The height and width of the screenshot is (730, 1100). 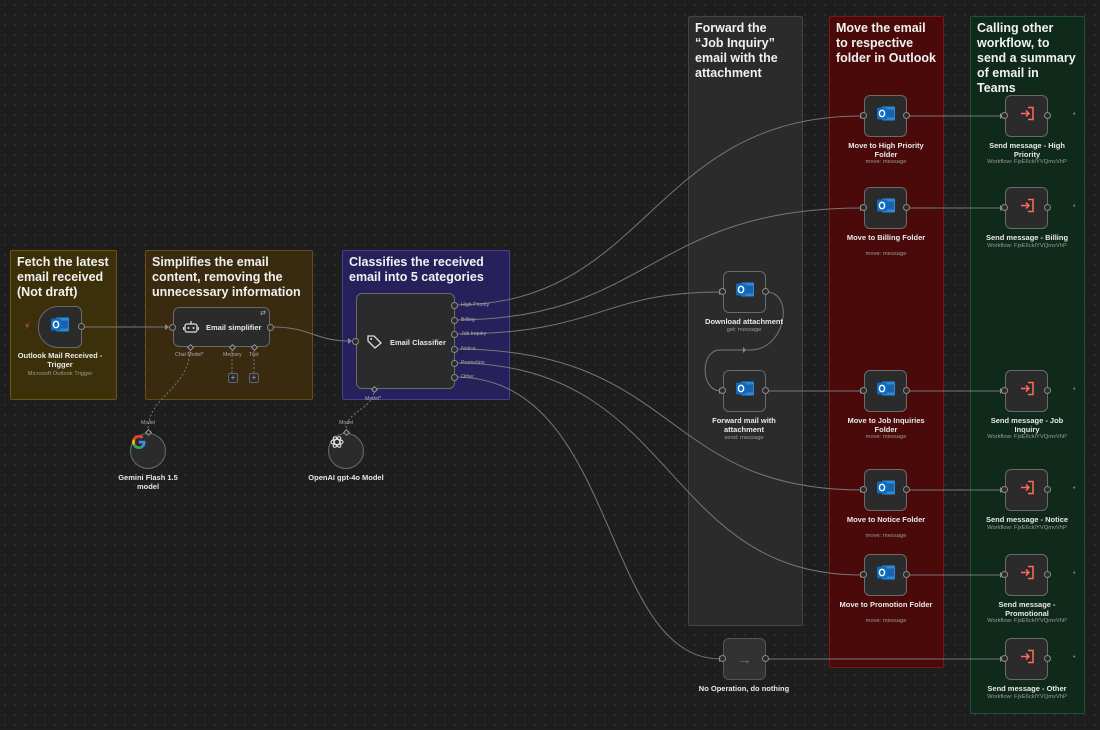 I want to click on forward-input-port, so click(x=722, y=390).